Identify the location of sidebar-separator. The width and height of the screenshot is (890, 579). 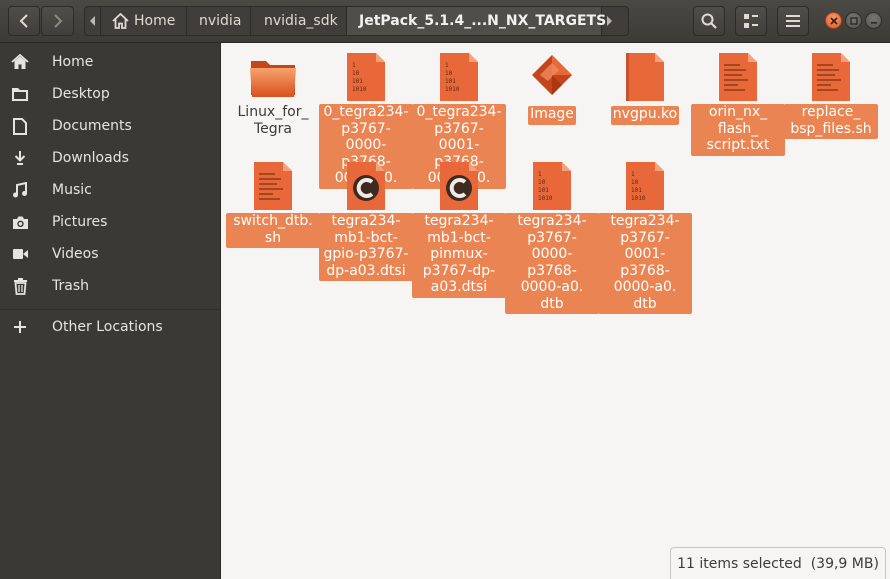
(110, 309).